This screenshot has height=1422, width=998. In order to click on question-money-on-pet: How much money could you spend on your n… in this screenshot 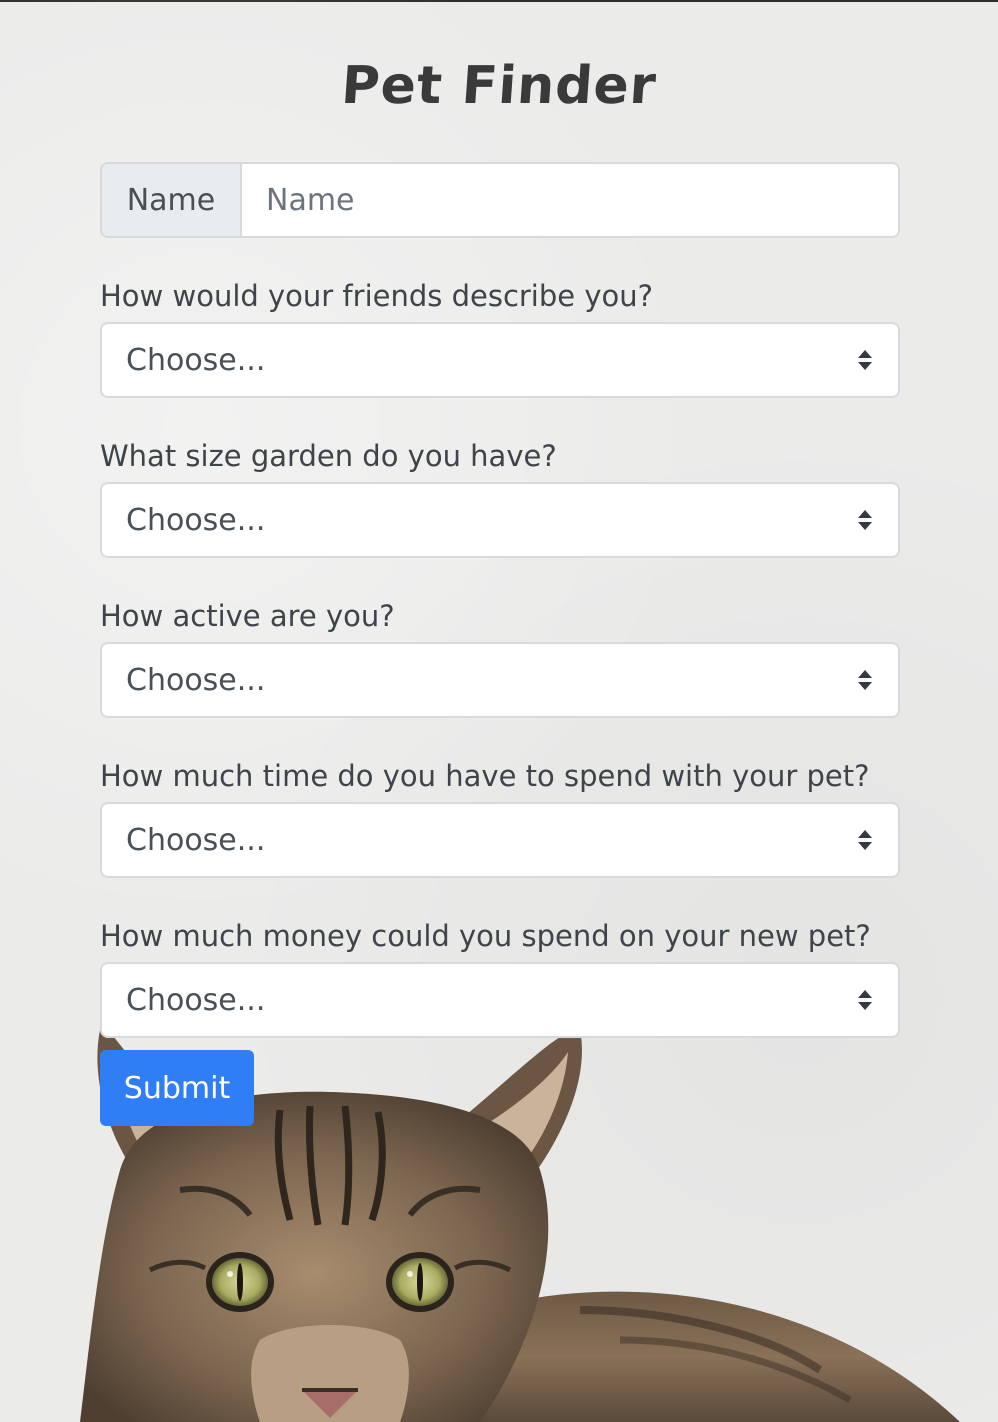, I will do `click(500, 977)`.